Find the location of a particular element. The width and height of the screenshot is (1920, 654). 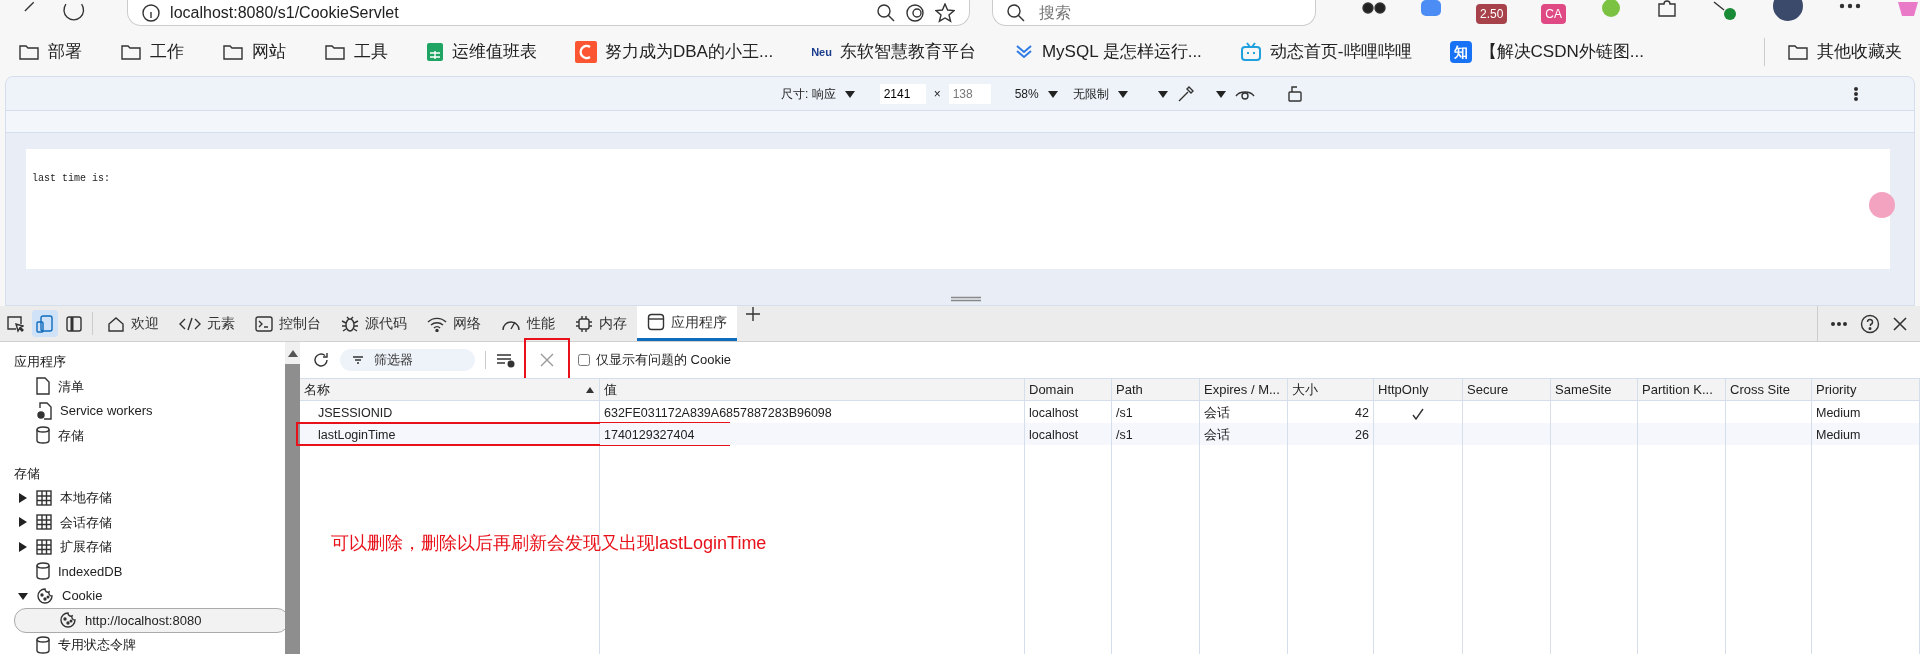

section-header: 存储 is located at coordinates (27, 473).